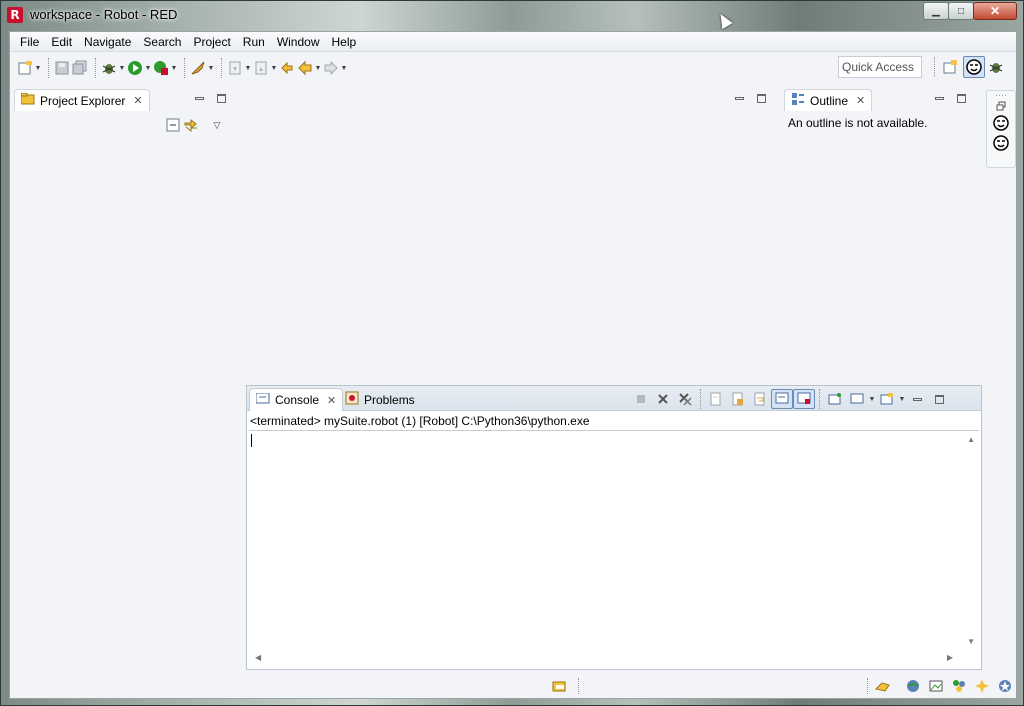 The height and width of the screenshot is (706, 1024). Describe the element at coordinates (61, 42) in the screenshot. I see `menu-edit: Edit` at that location.